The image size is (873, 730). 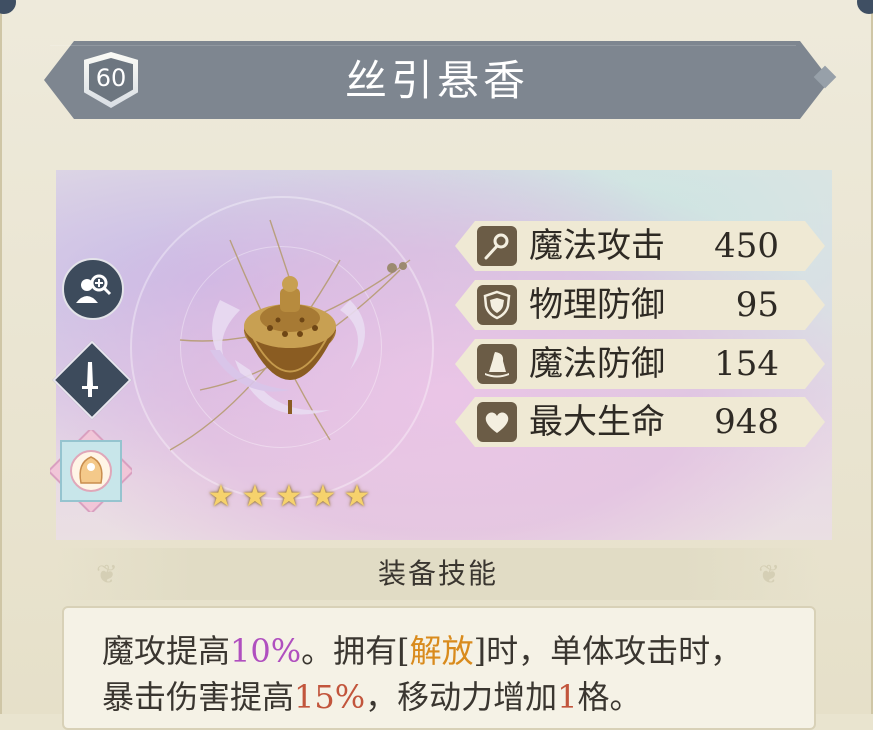 What do you see at coordinates (290, 335) in the screenshot?
I see `incense-censer-illustration` at bounding box center [290, 335].